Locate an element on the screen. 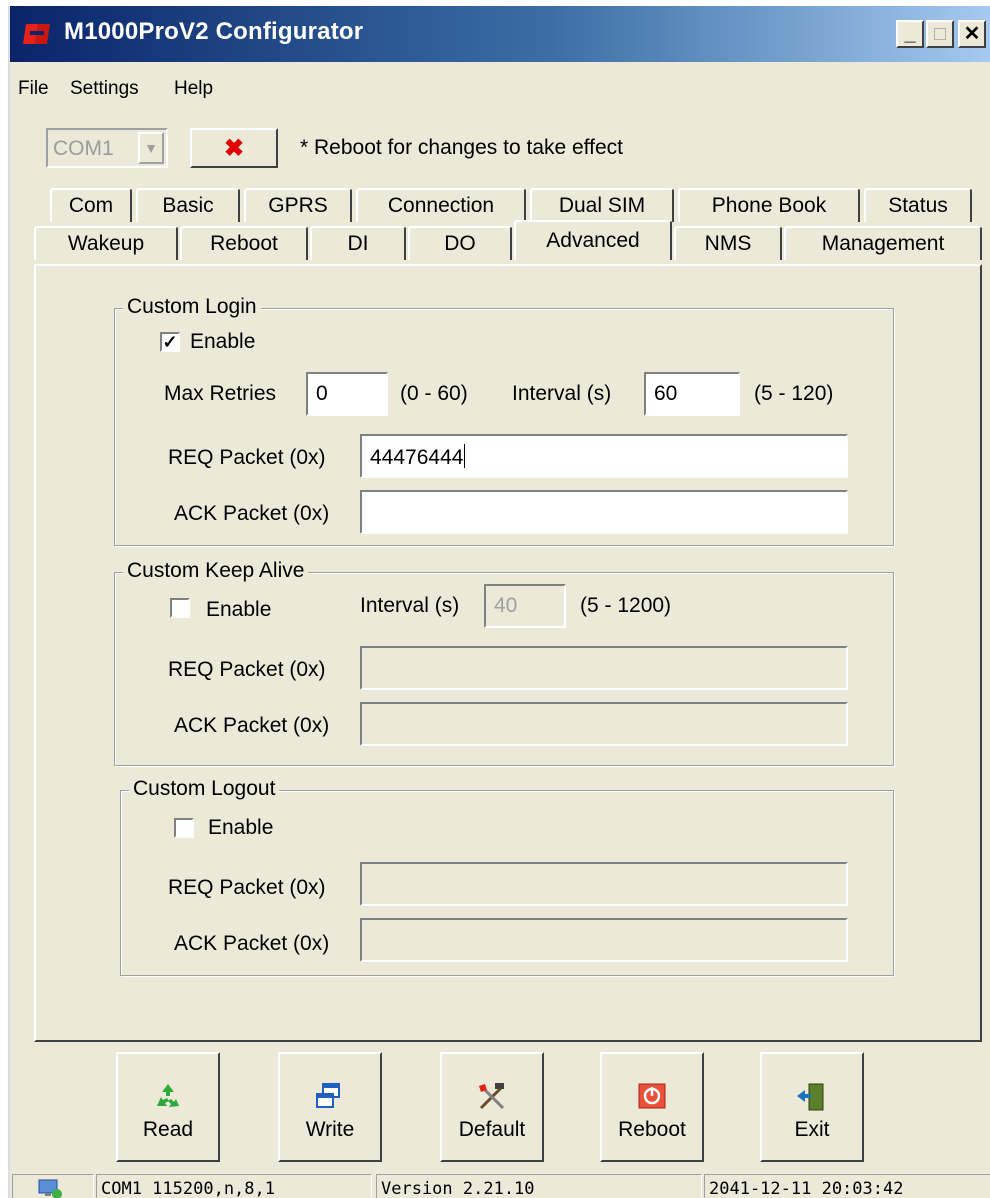  keepalive-interval-input: 40 is located at coordinates (525, 606).